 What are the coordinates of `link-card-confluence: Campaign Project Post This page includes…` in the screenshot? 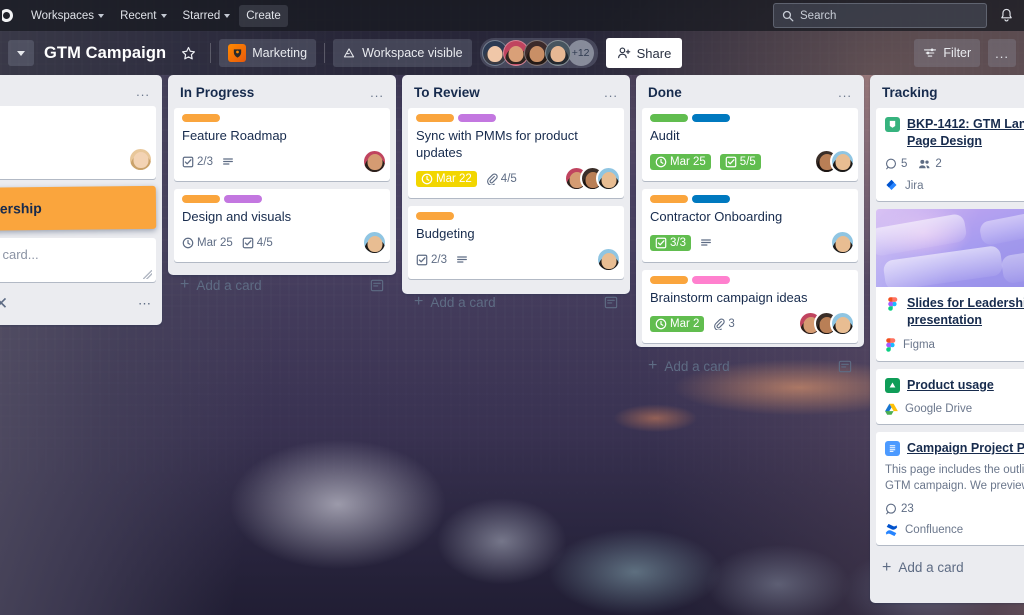 It's located at (950, 488).